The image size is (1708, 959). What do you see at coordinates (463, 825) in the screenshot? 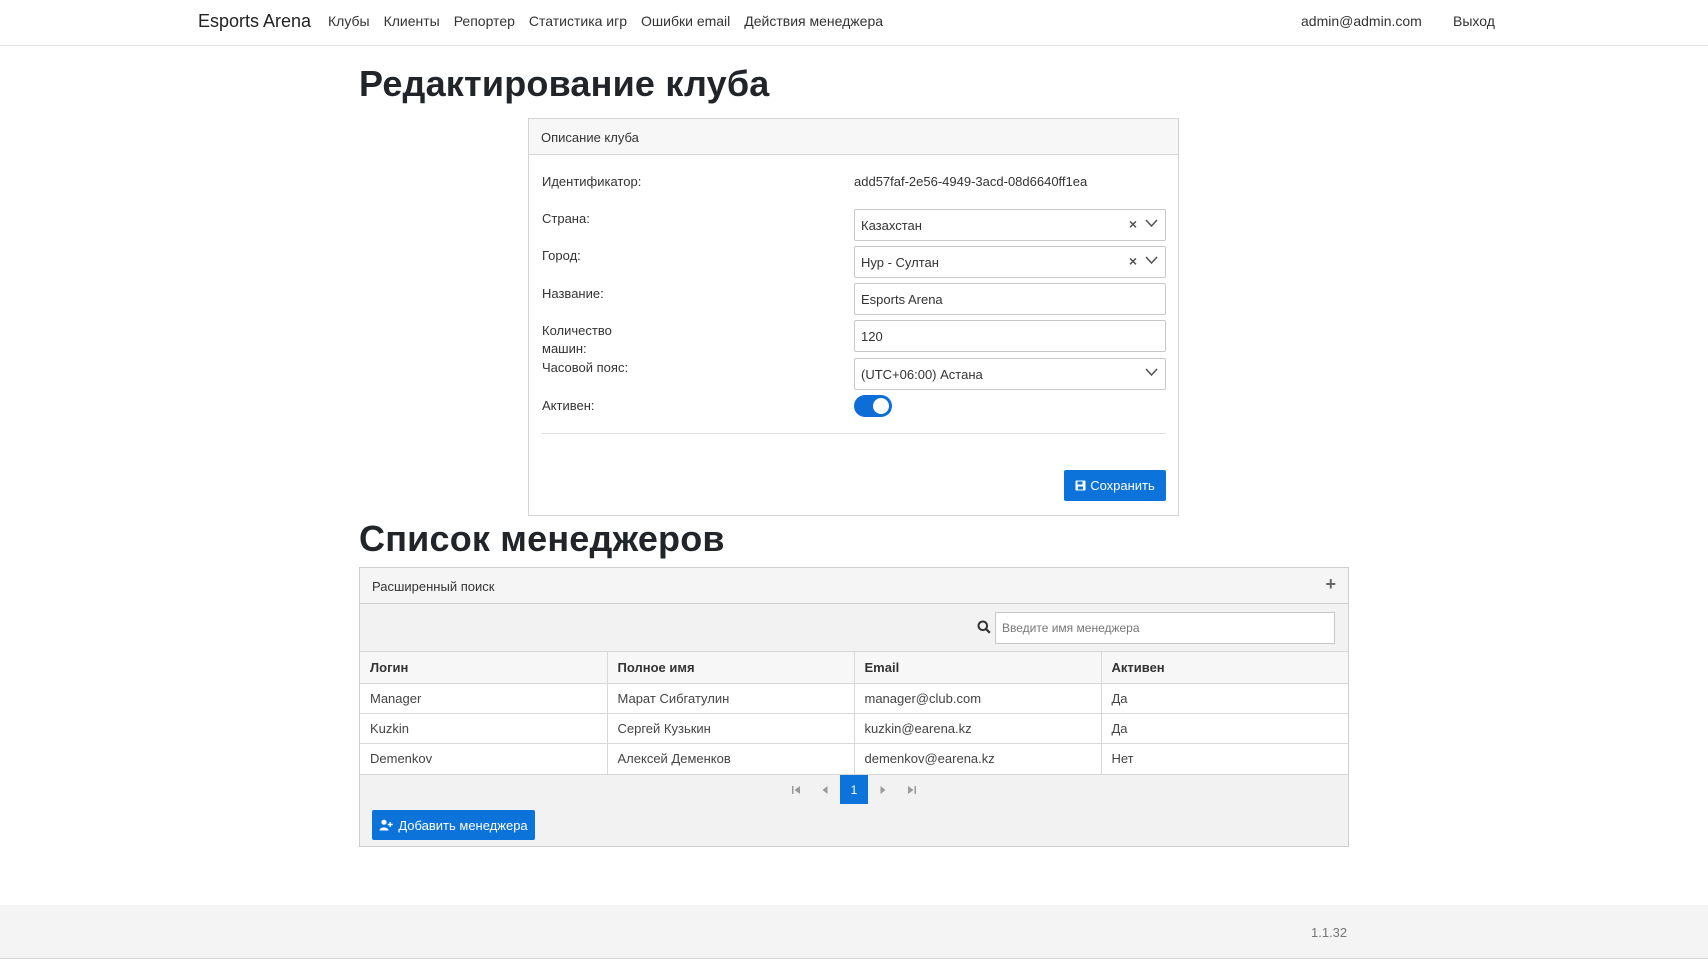
I see `add-manager-label: Добавить менеджера` at bounding box center [463, 825].